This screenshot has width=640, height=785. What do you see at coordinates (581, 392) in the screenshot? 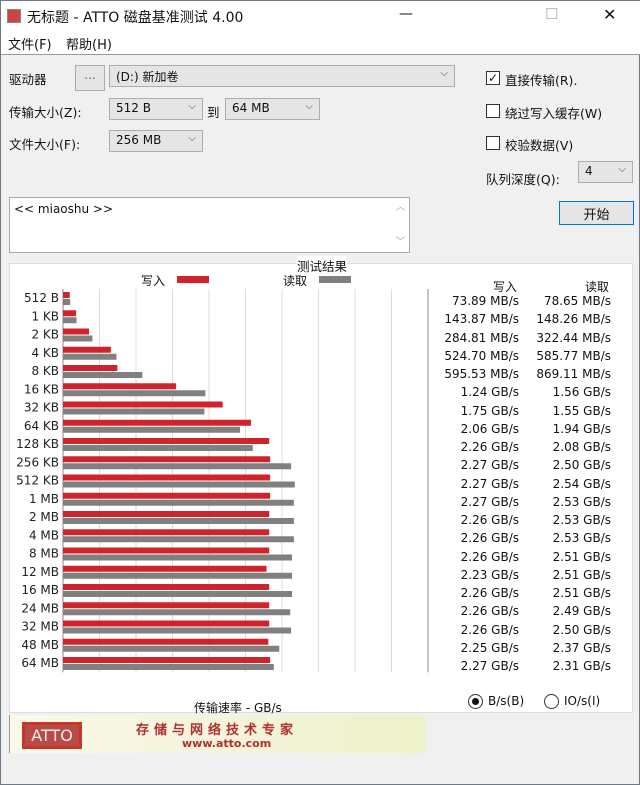
I see `read-value: 1.56 GB/s` at bounding box center [581, 392].